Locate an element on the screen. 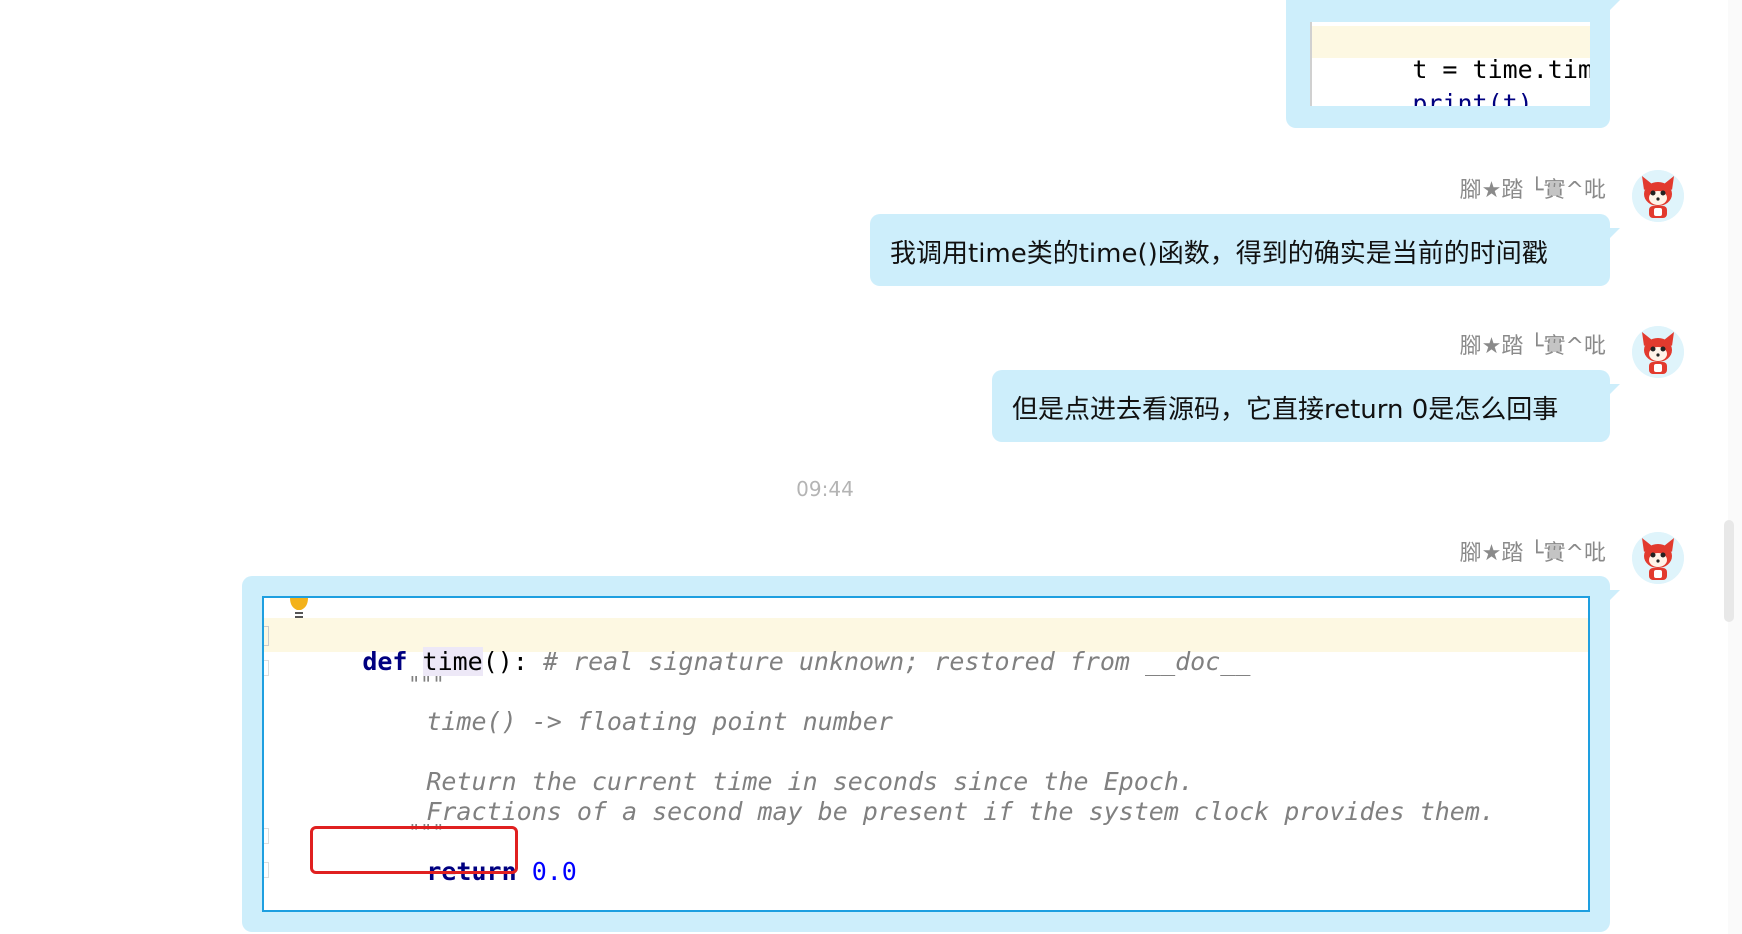  code-snippet-panel: t = time.time() print(t) is located at coordinates (1450, 64).